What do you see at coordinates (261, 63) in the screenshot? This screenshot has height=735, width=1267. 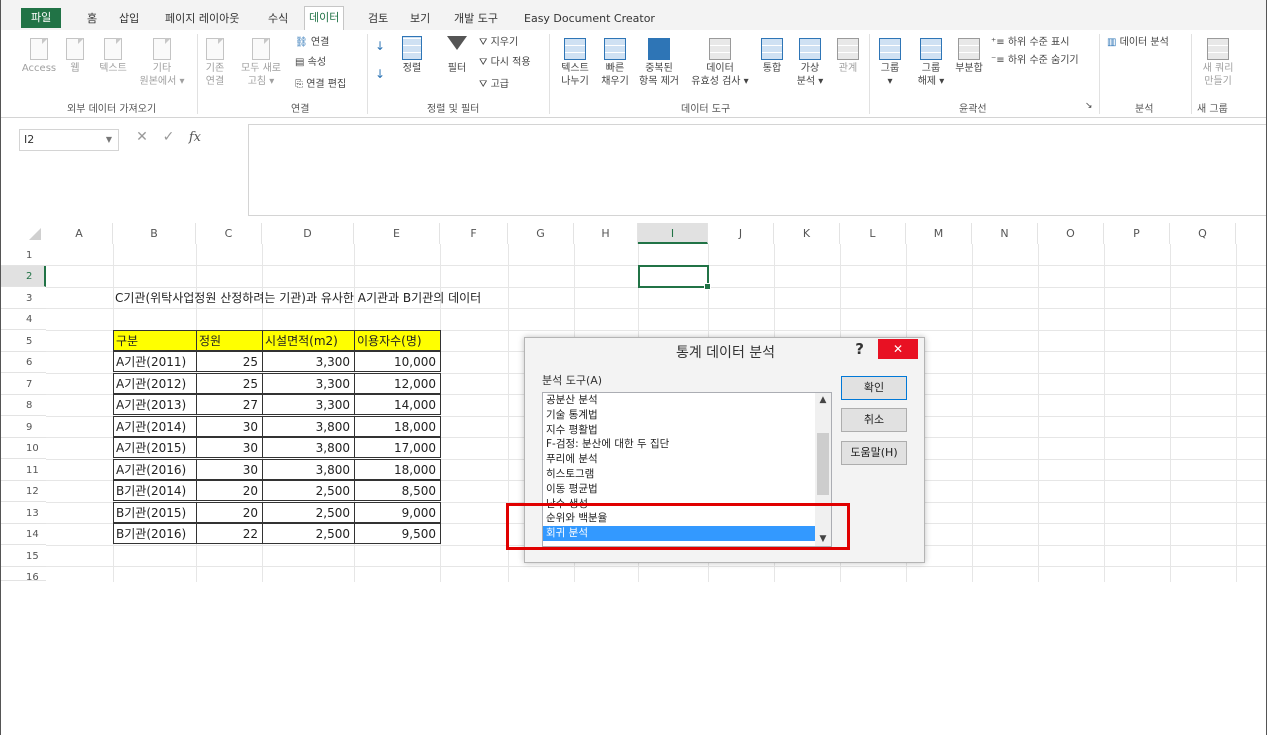 I see `refresh-all-button: 모두 새로 고침 ▾` at bounding box center [261, 63].